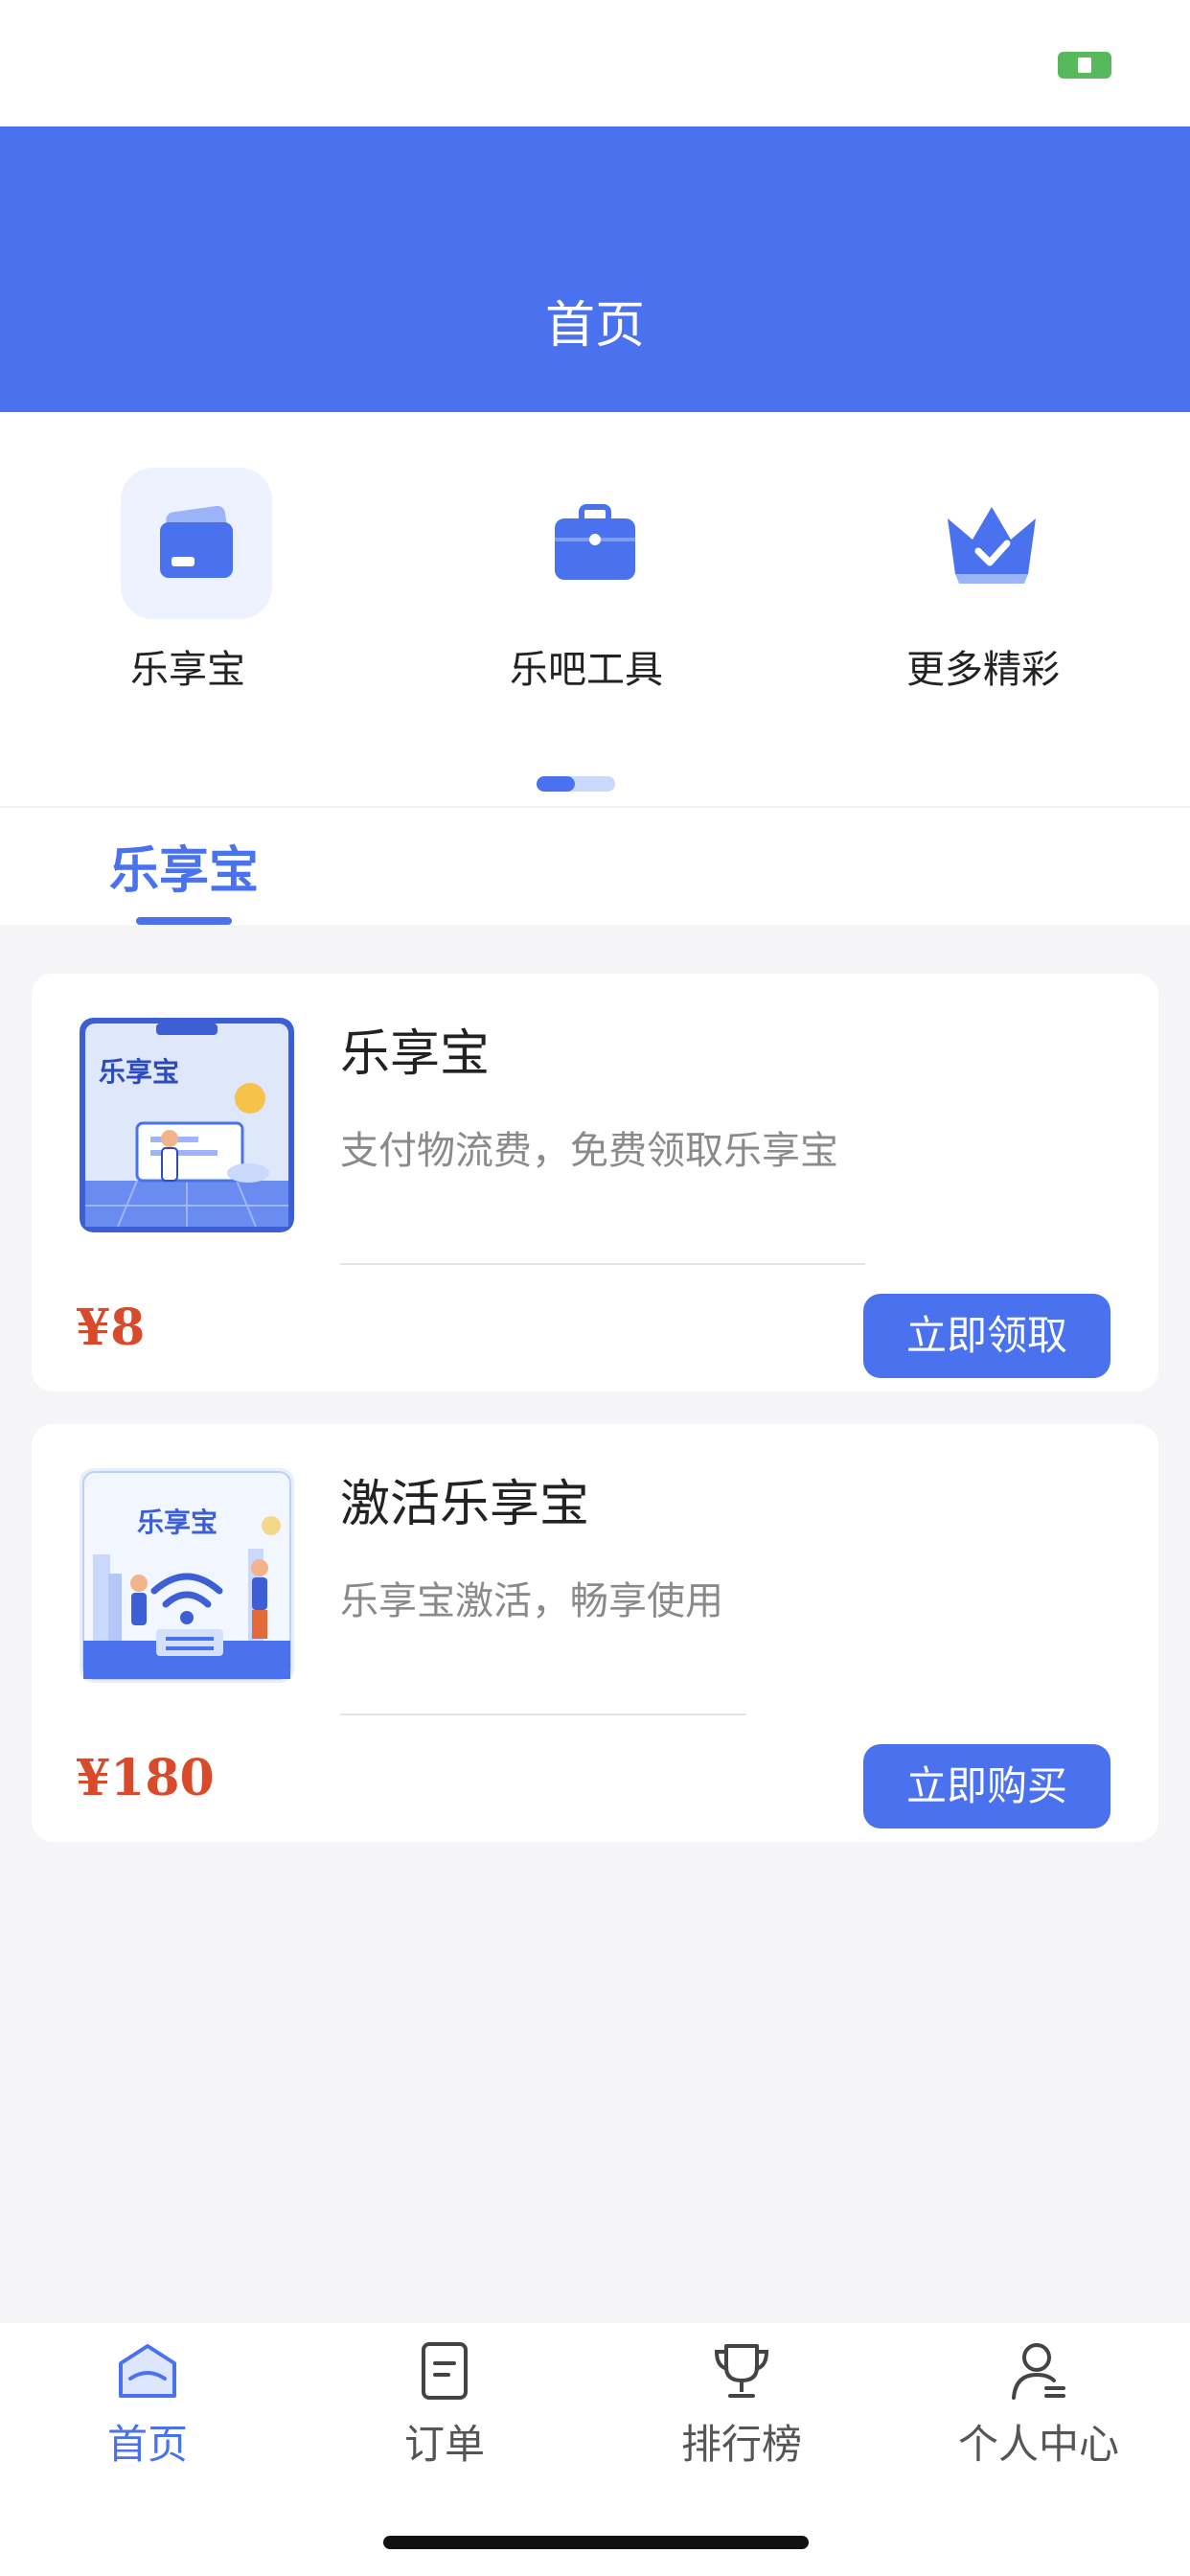 Image resolution: width=1190 pixels, height=2576 pixels. What do you see at coordinates (742, 2407) in the screenshot?
I see `tab-ranking: 排行榜` at bounding box center [742, 2407].